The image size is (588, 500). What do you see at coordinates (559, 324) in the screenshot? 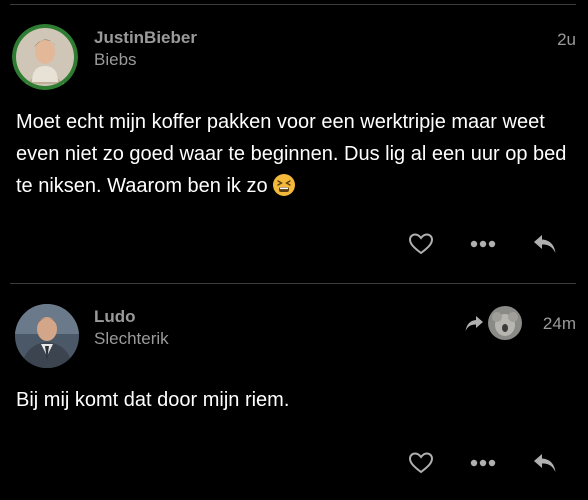
I see `post-timestamp: 24m` at bounding box center [559, 324].